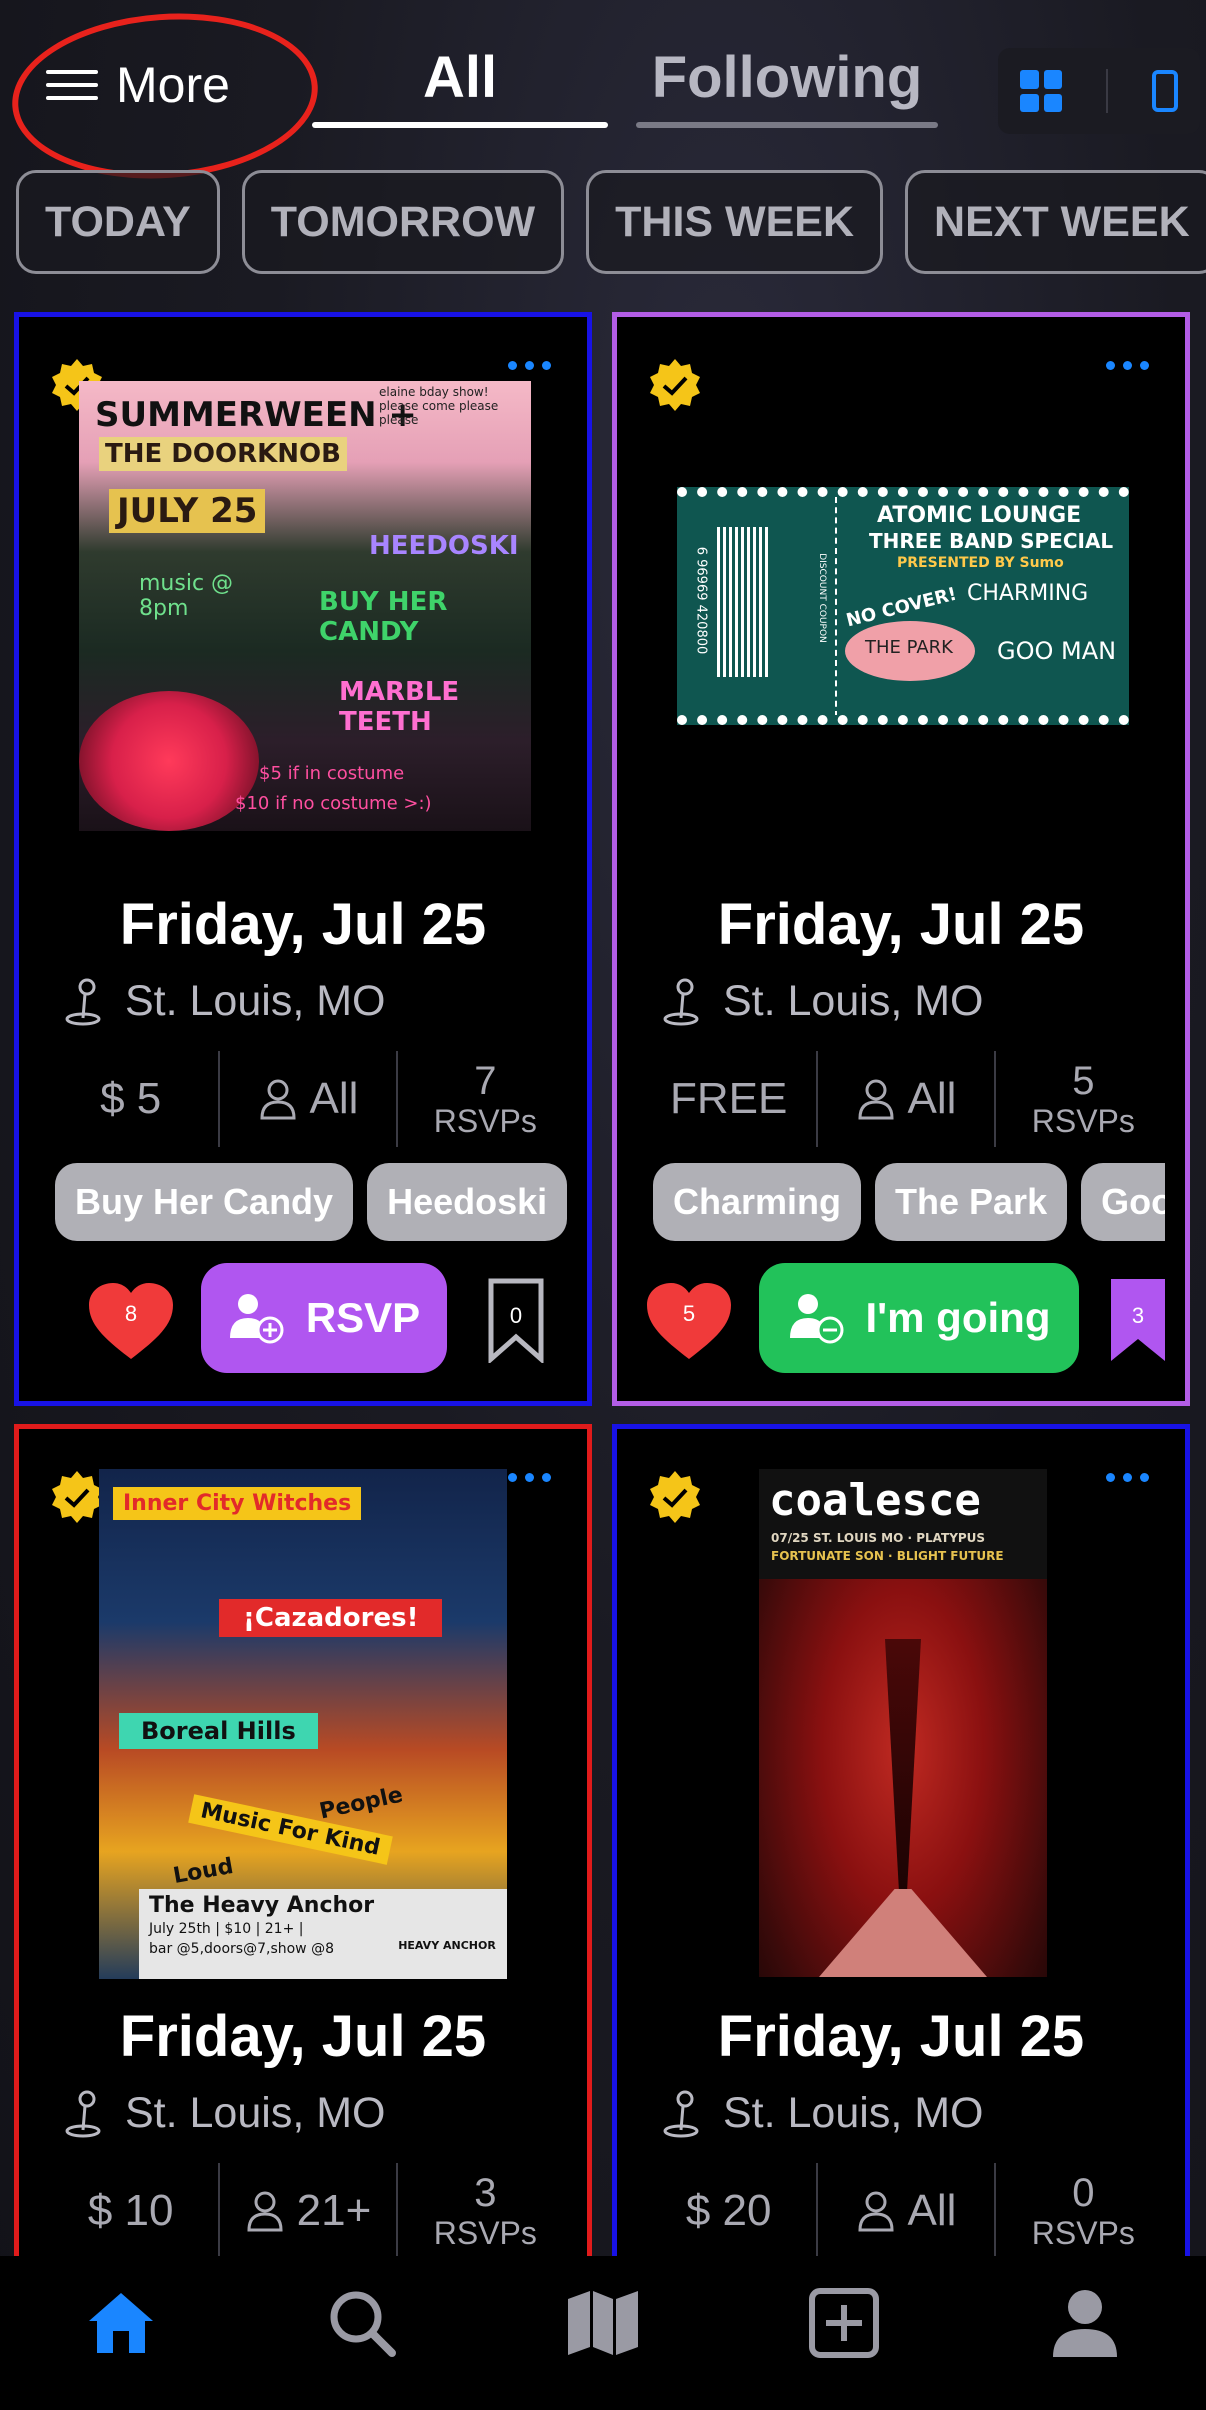 The width and height of the screenshot is (1206, 2410). I want to click on rsvp-count: 3, so click(485, 2193).